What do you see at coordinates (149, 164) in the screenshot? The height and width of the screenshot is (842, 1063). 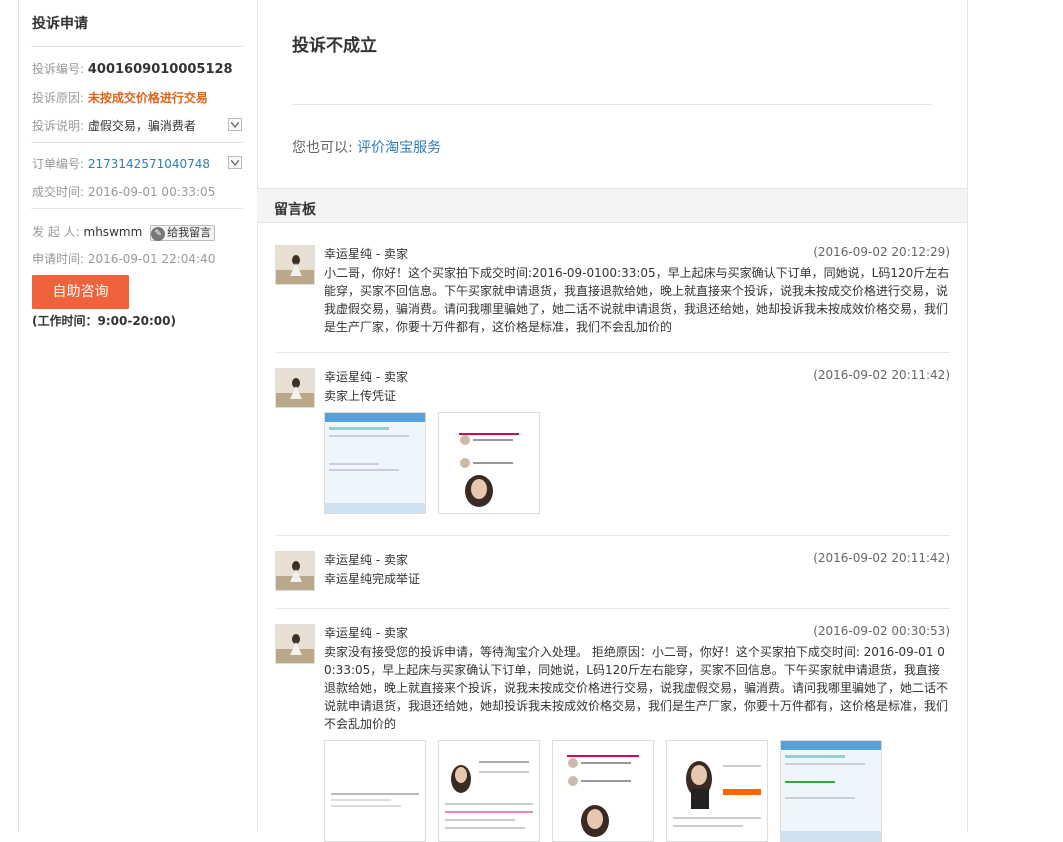 I see `order-no-link: 2173142571040748` at bounding box center [149, 164].